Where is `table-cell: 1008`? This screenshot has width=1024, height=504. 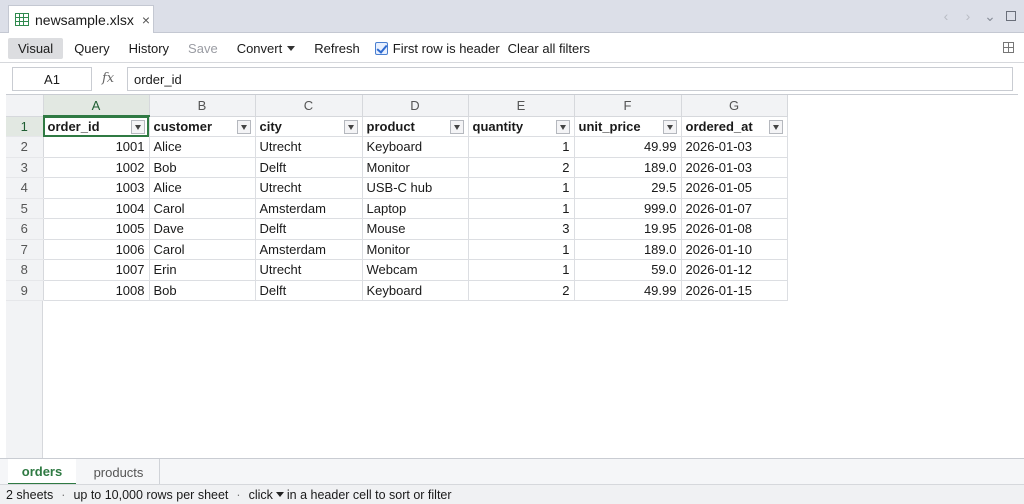 table-cell: 1008 is located at coordinates (96, 290).